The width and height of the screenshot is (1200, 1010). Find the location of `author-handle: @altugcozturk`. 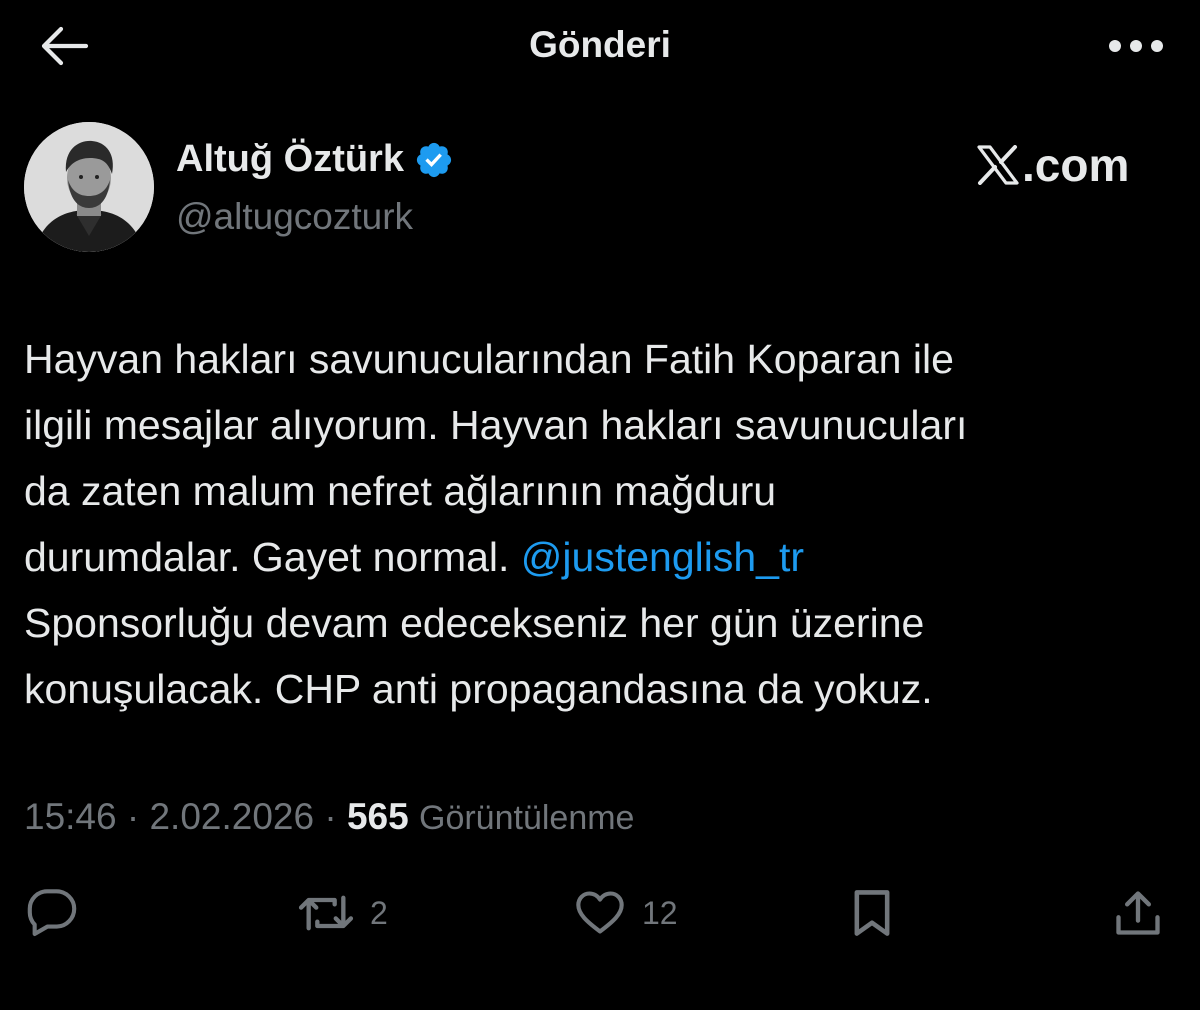

author-handle: @altugcozturk is located at coordinates (294, 217).